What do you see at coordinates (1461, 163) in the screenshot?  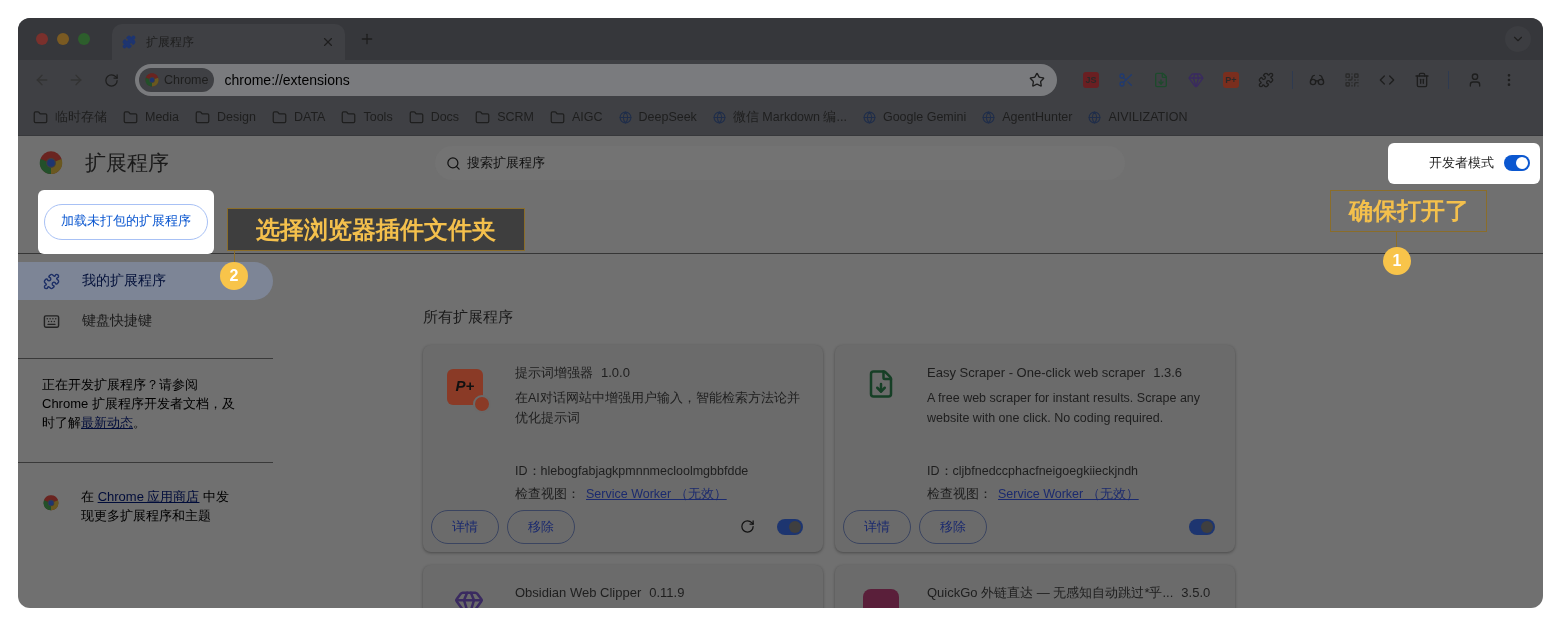 I see `developer-mode-label: 开发者模式` at bounding box center [1461, 163].